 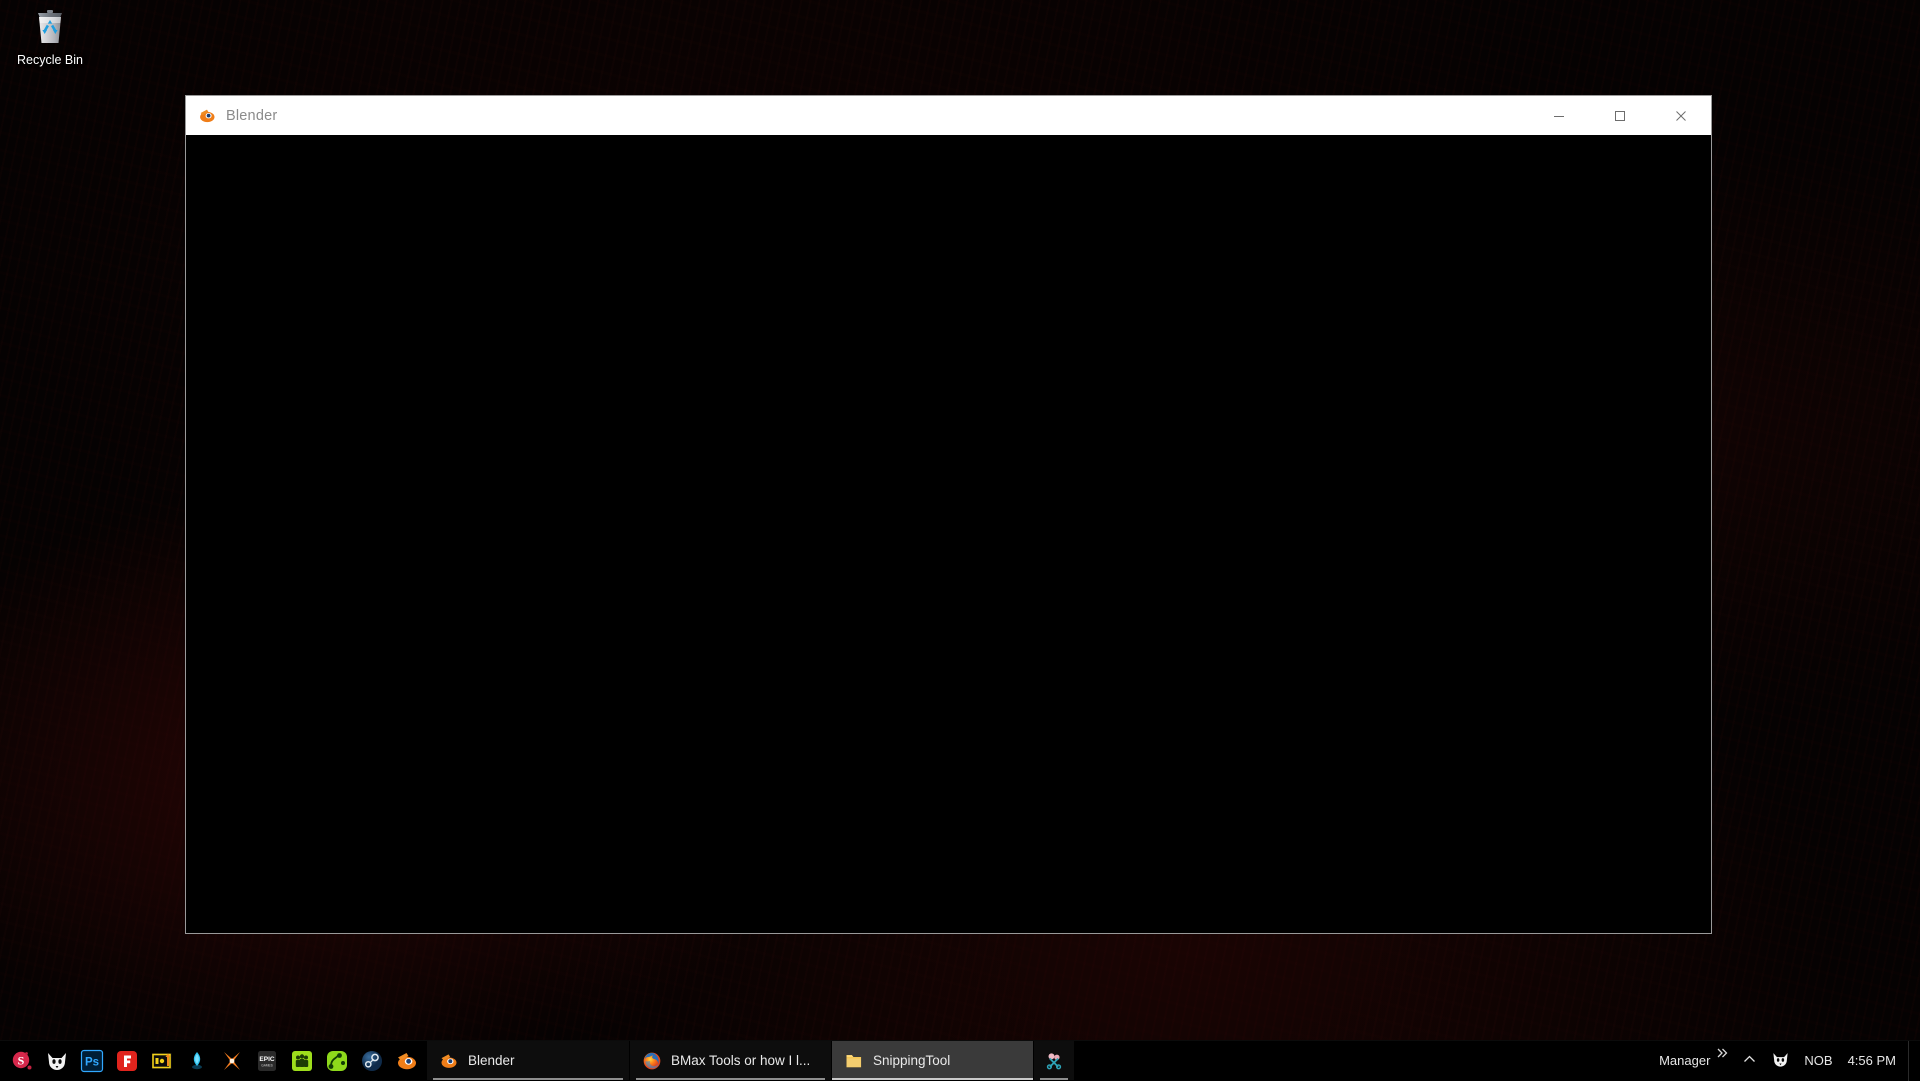 I want to click on maximize-button, so click(x=1619, y=115).